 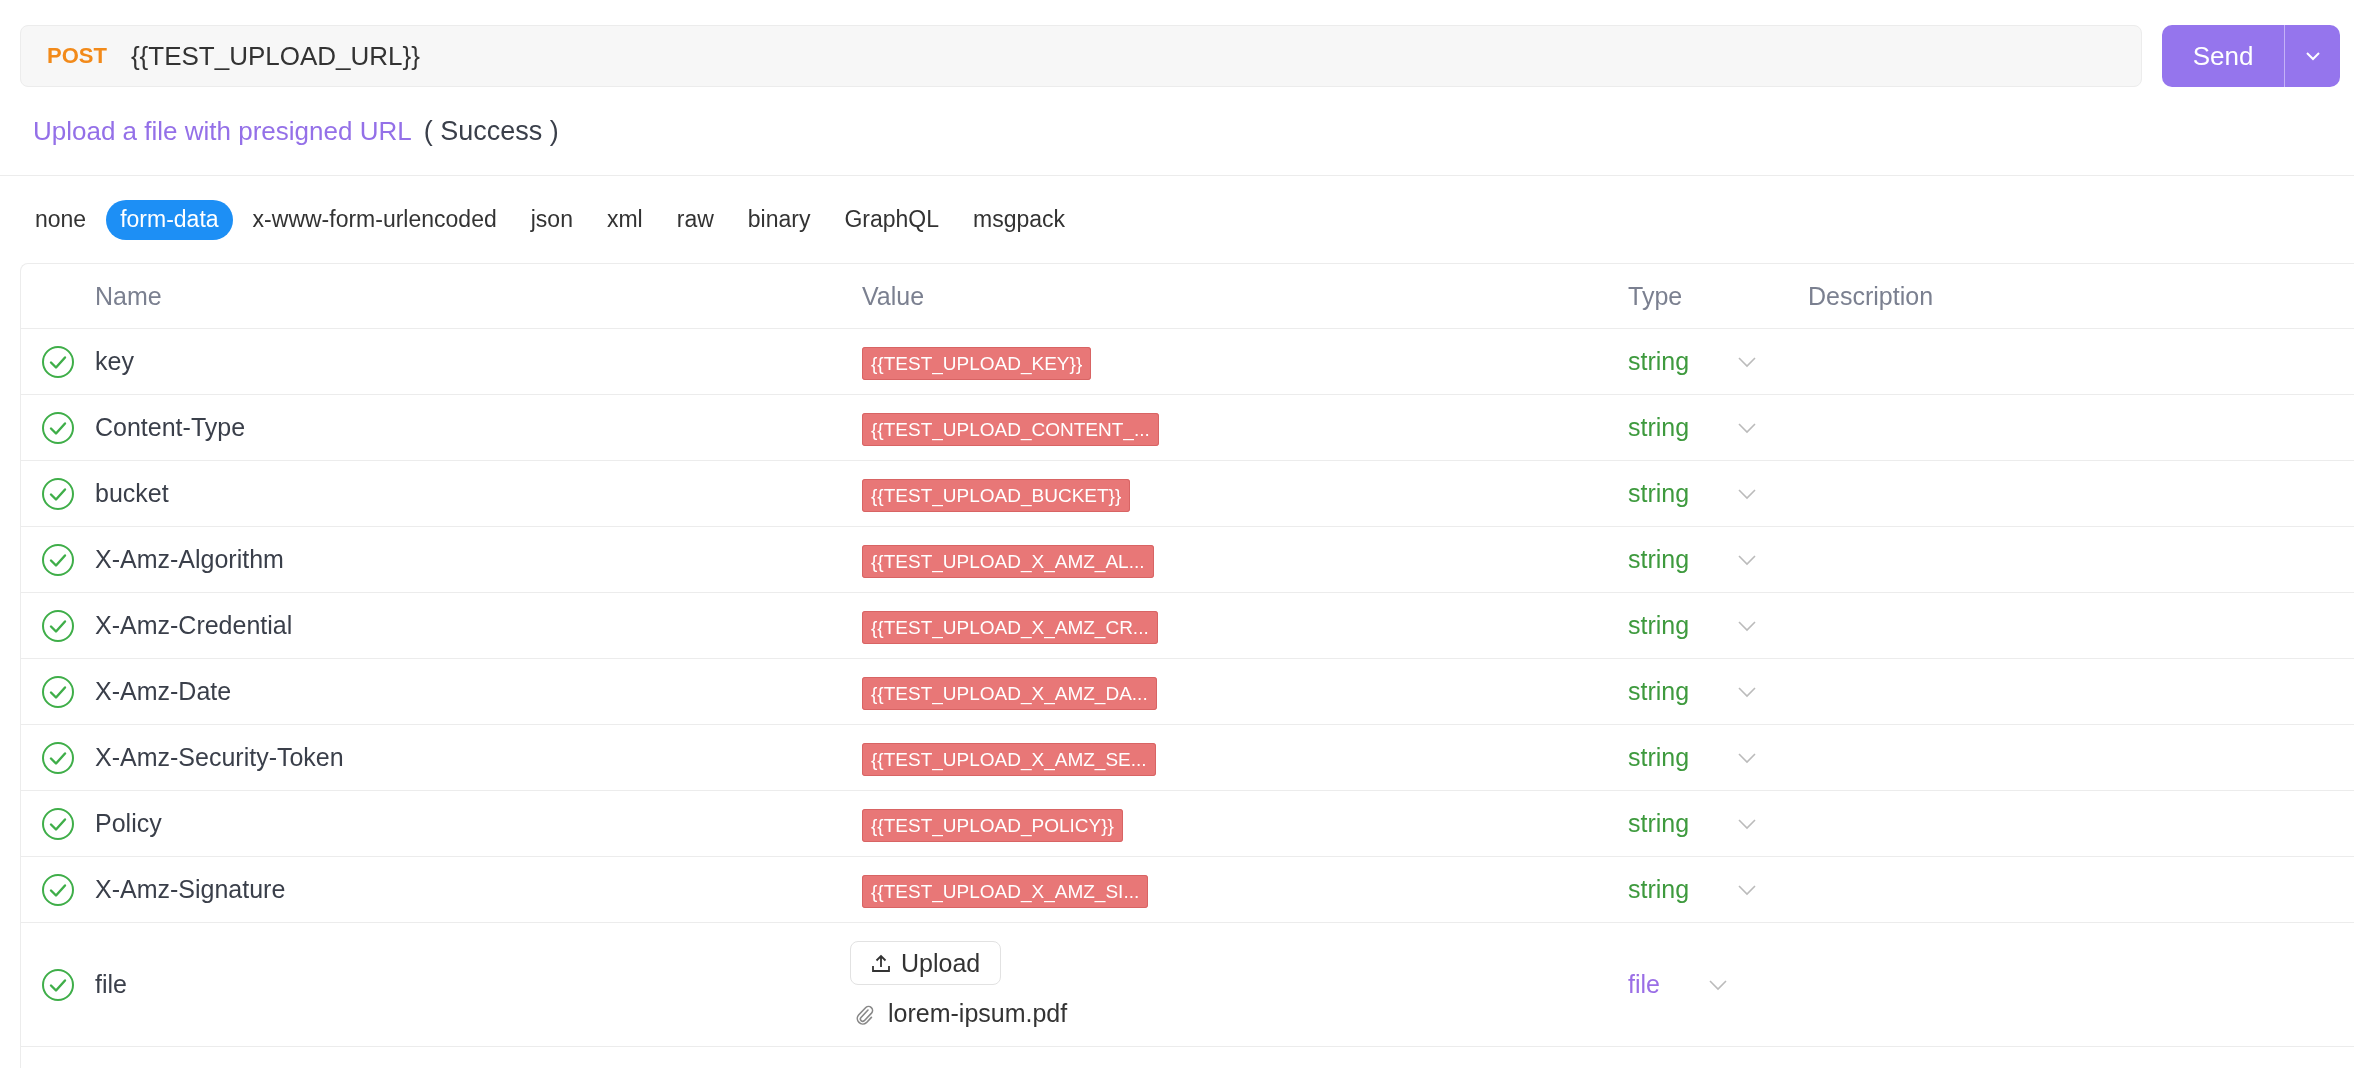 I want to click on body-type-tab: GraphQL, so click(x=892, y=219).